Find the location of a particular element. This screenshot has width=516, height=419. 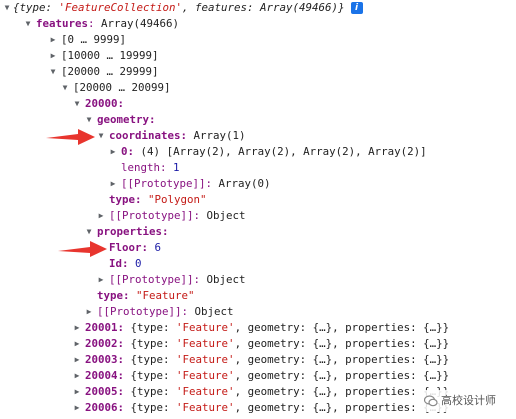

geometry-row: ▼ geometry: is located at coordinates (258, 120).